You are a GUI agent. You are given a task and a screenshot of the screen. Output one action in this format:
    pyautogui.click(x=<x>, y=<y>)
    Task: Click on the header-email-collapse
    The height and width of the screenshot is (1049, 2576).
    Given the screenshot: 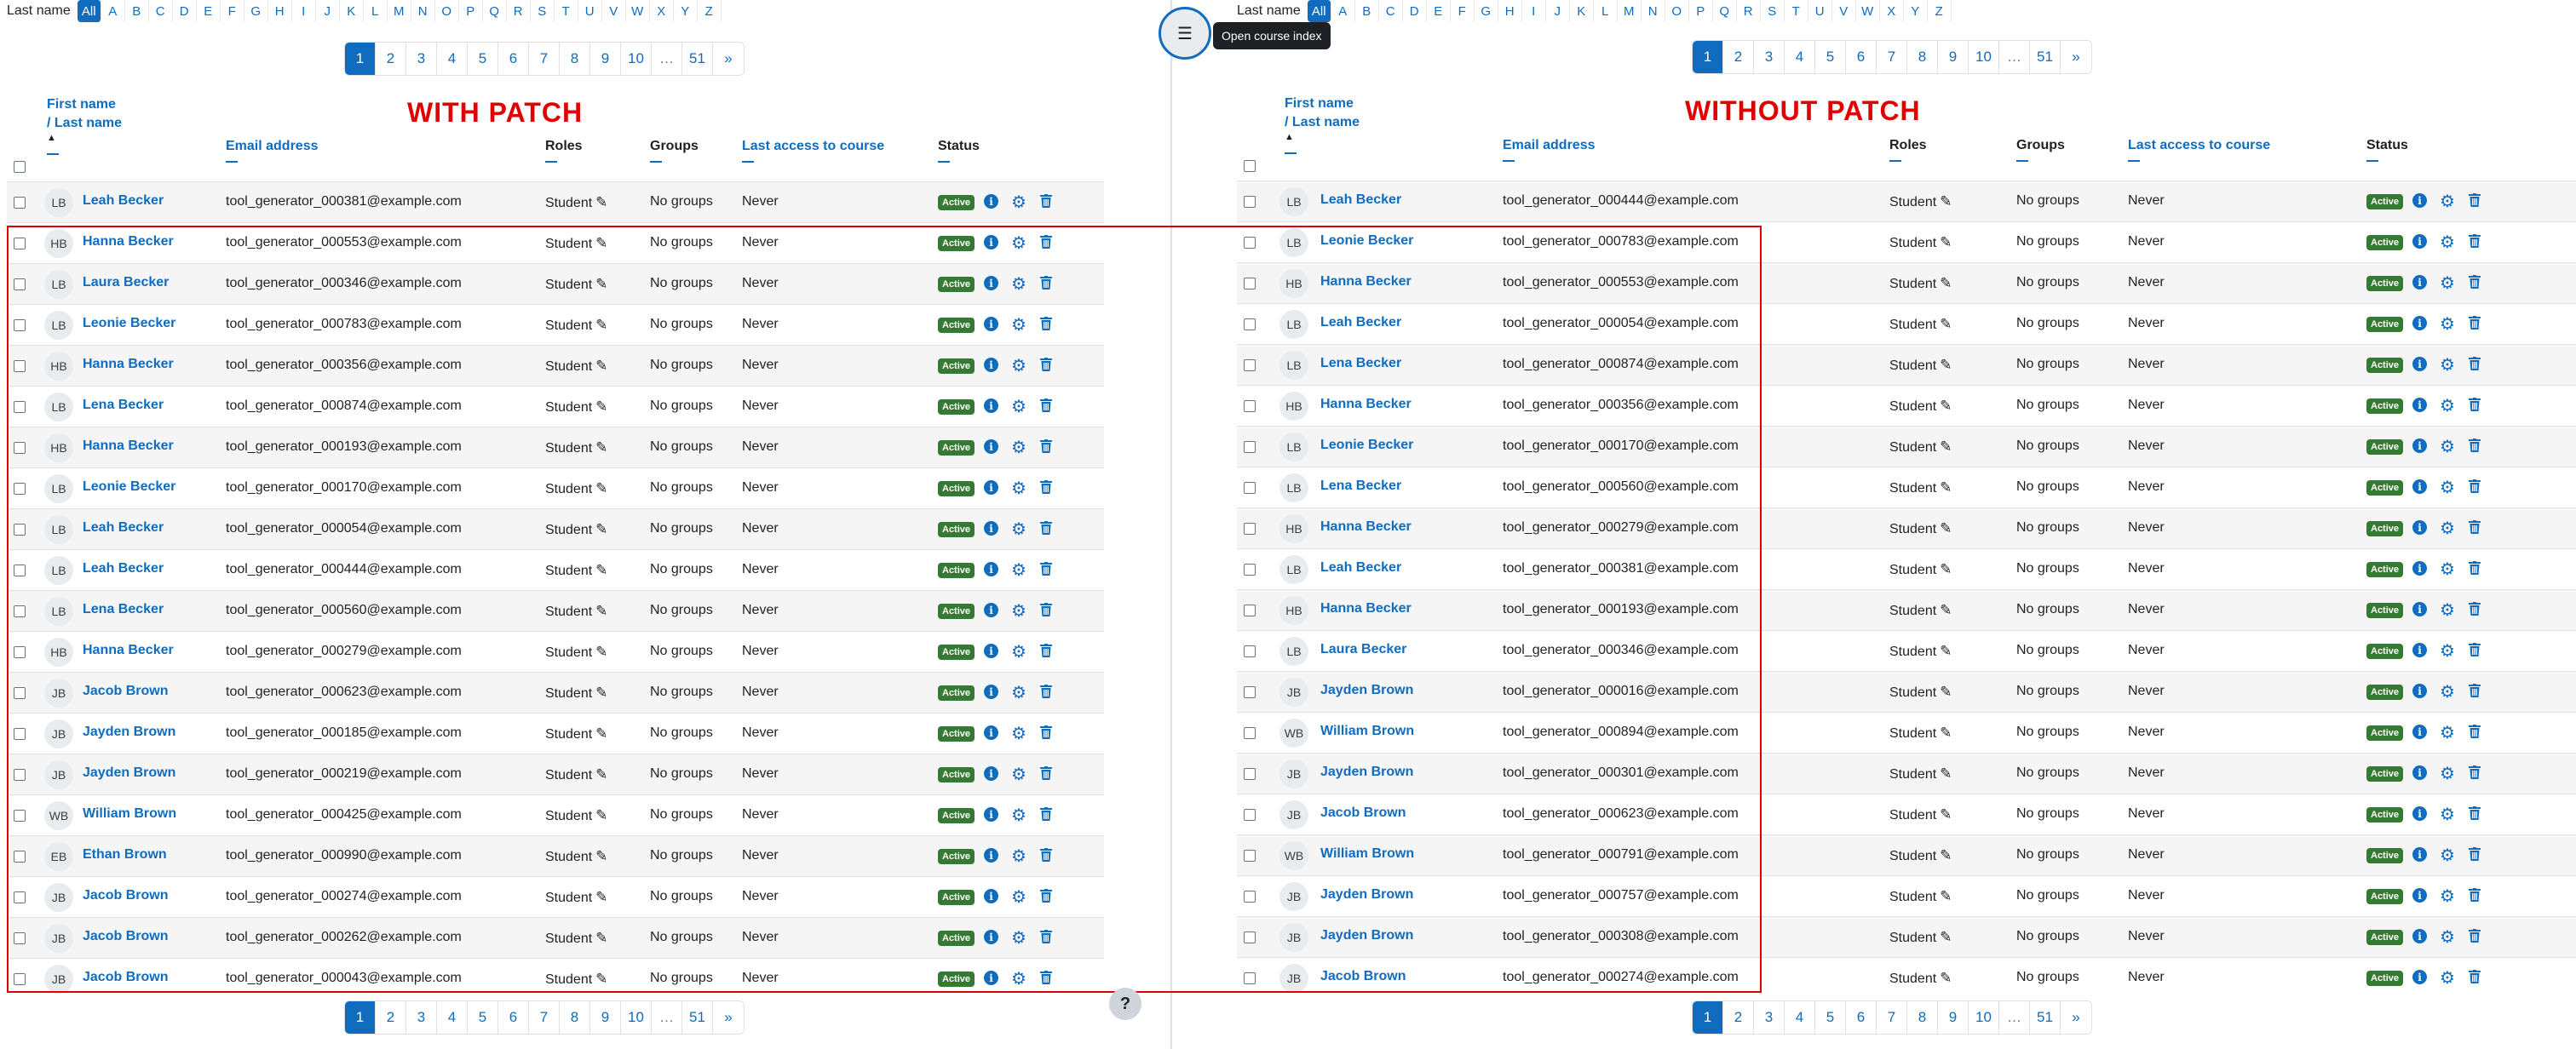 What is the action you would take?
    pyautogui.click(x=232, y=162)
    